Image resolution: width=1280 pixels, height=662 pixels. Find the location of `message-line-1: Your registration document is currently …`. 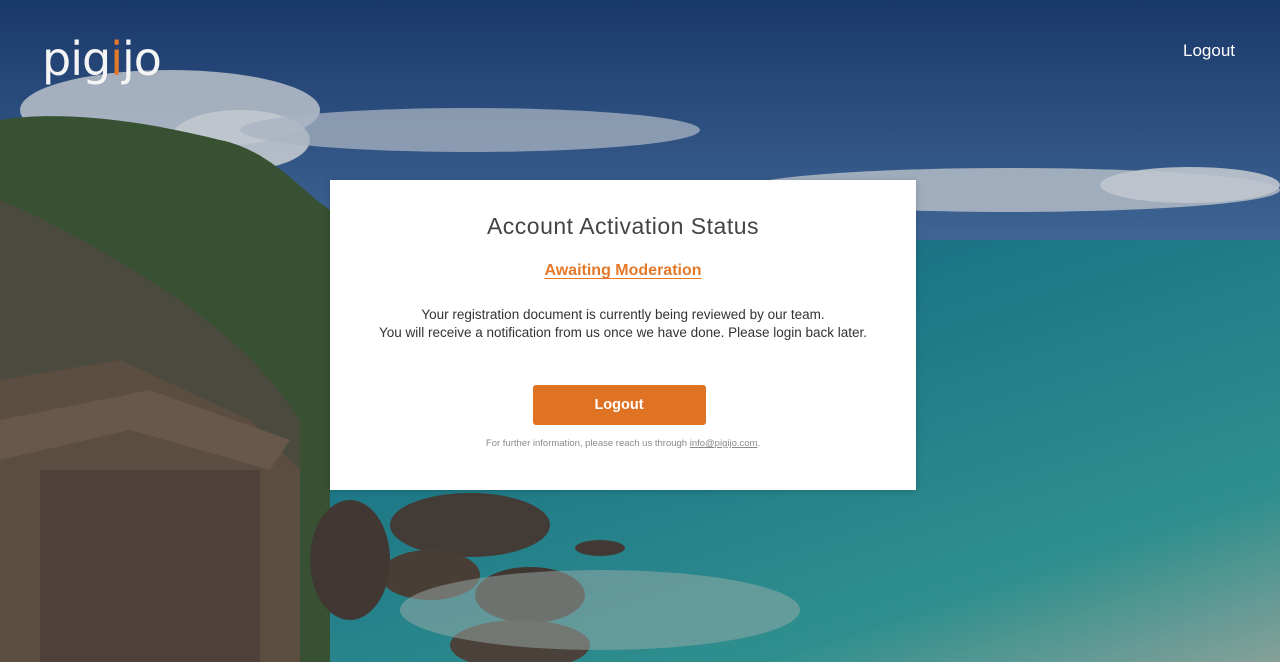

message-line-1: Your registration document is currently … is located at coordinates (623, 314).